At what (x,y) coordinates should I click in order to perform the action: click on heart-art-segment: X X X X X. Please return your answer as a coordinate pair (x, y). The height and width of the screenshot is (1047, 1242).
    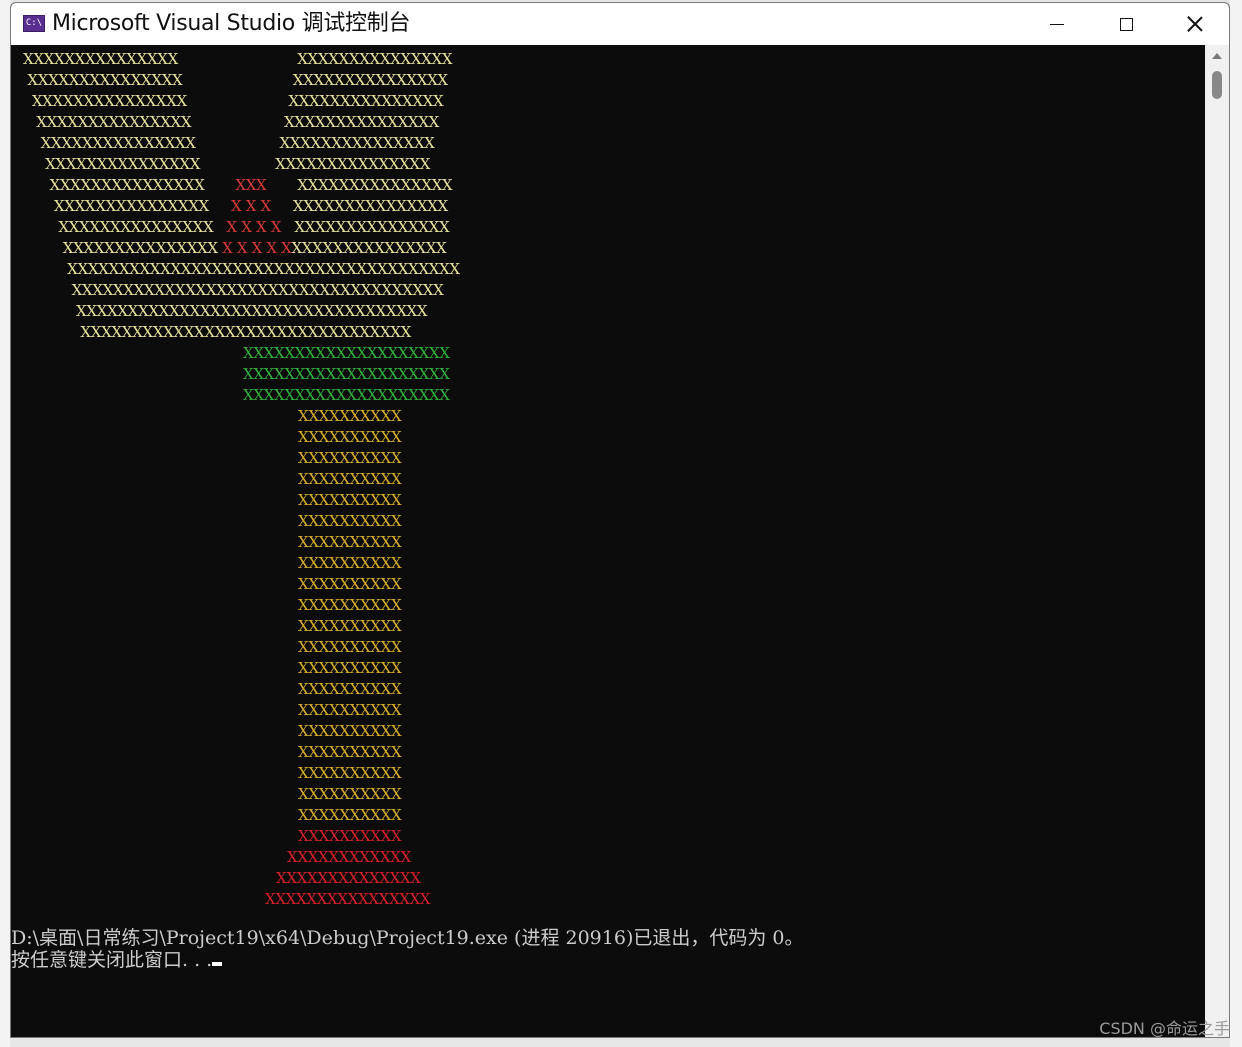
    Looking at the image, I should click on (257, 248).